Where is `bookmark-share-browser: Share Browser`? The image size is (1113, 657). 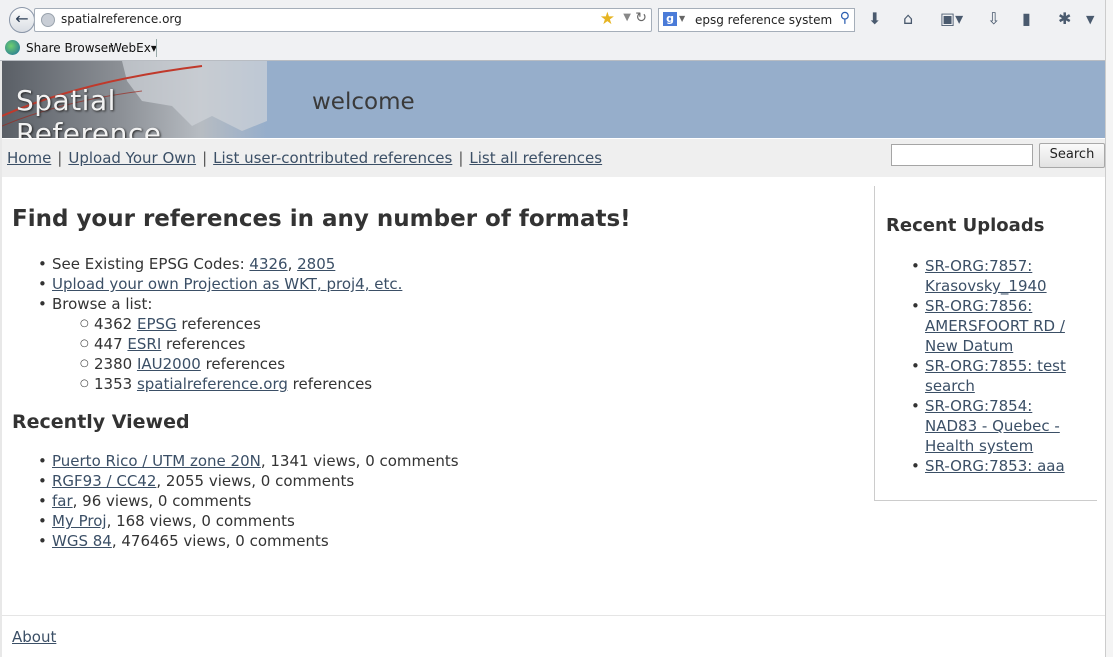
bookmark-share-browser: Share Browser is located at coordinates (69, 48).